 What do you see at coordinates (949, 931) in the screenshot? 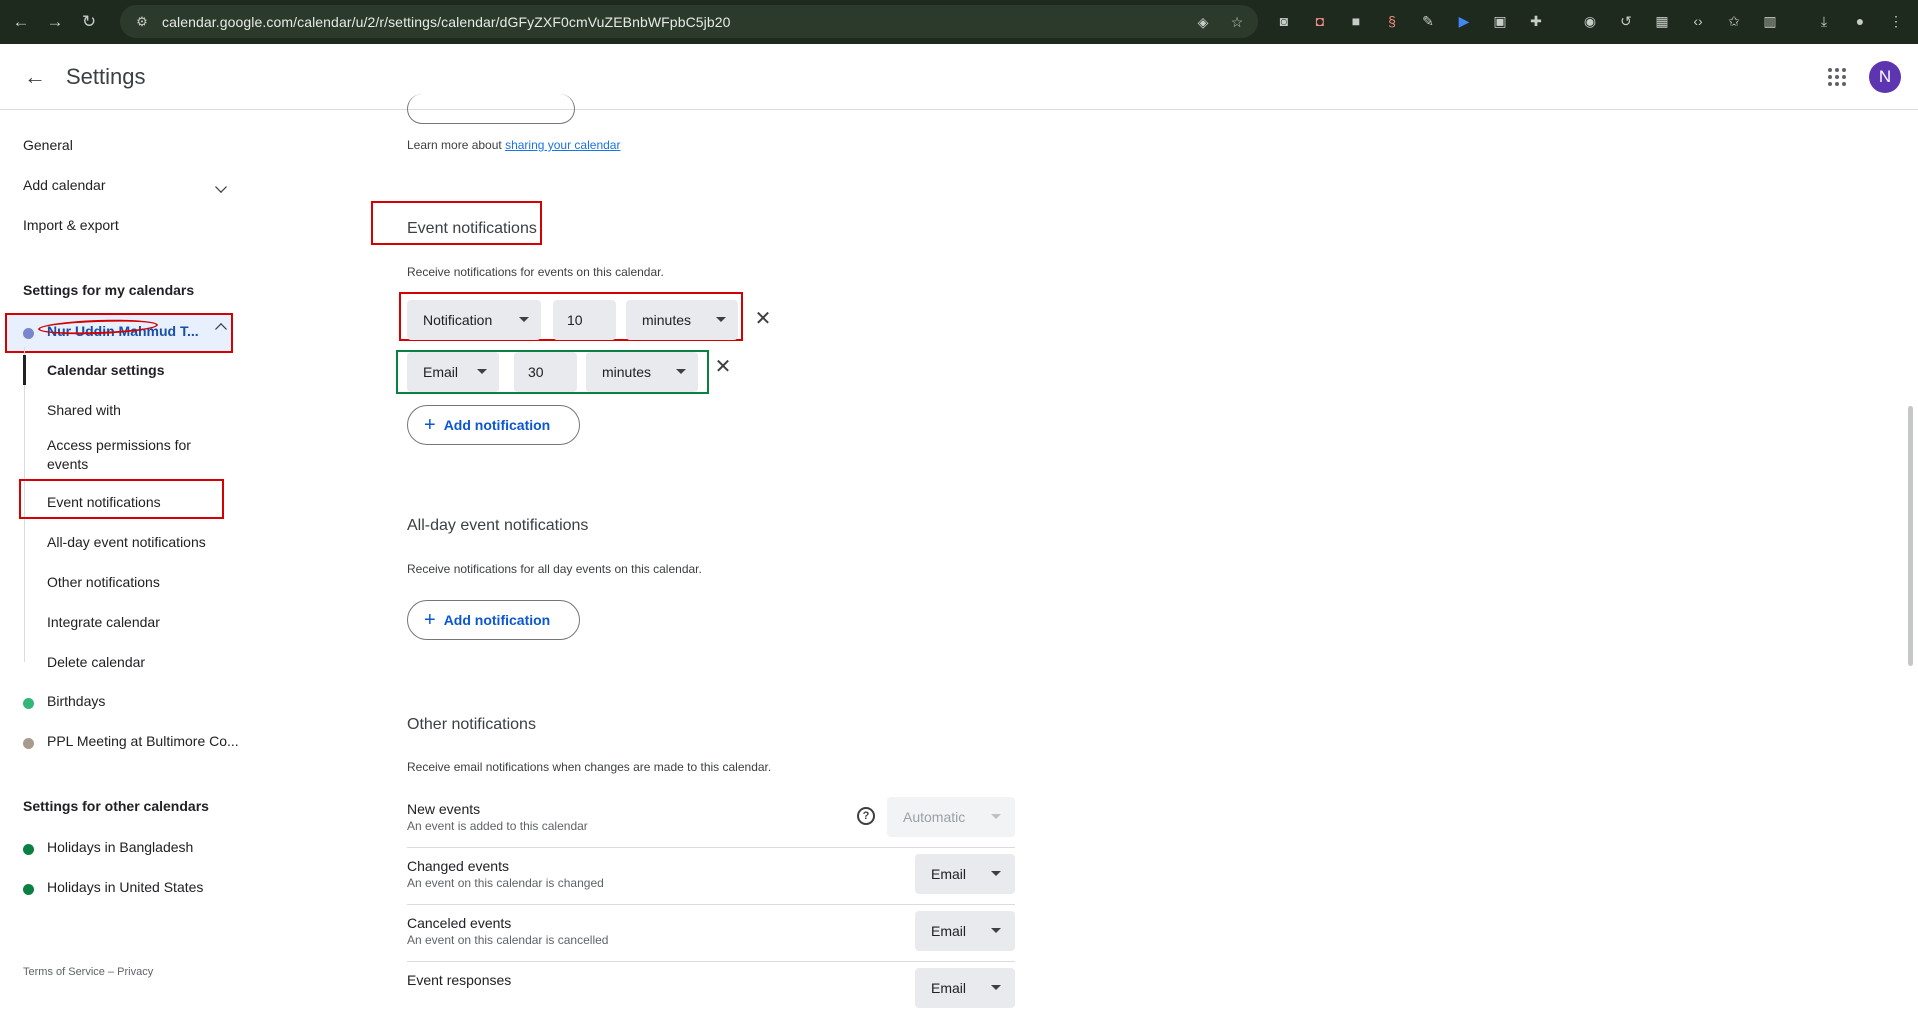
I see `canceled-events-value: Email` at bounding box center [949, 931].